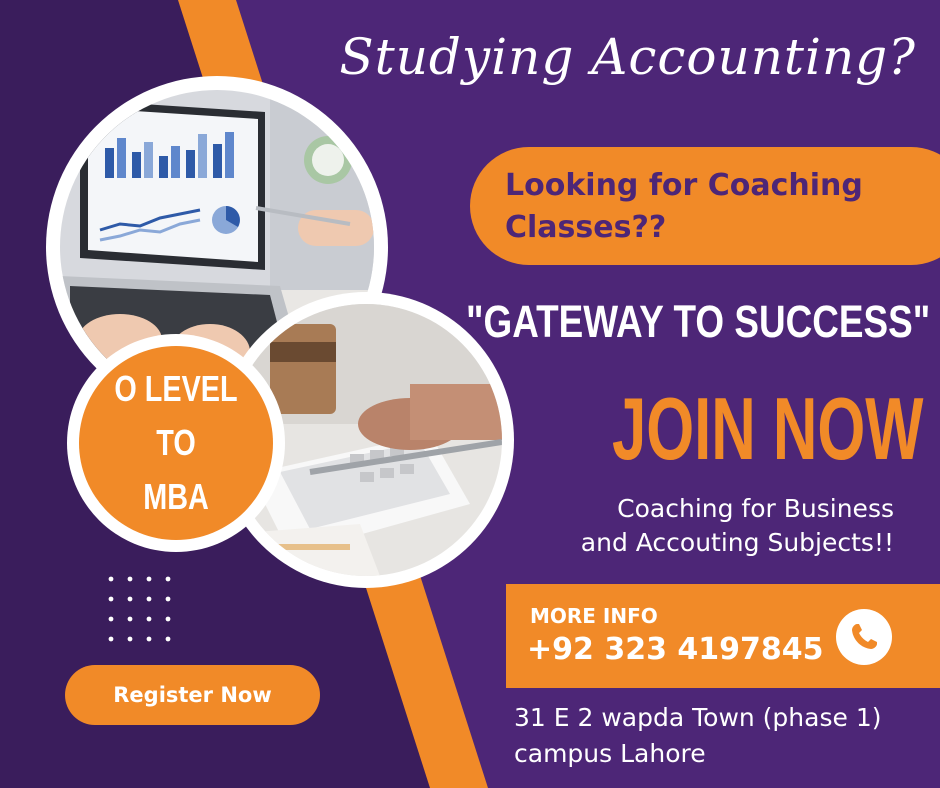  Describe the element at coordinates (684, 185) in the screenshot. I see `coaching-line-1: Looking for Coaching` at that location.